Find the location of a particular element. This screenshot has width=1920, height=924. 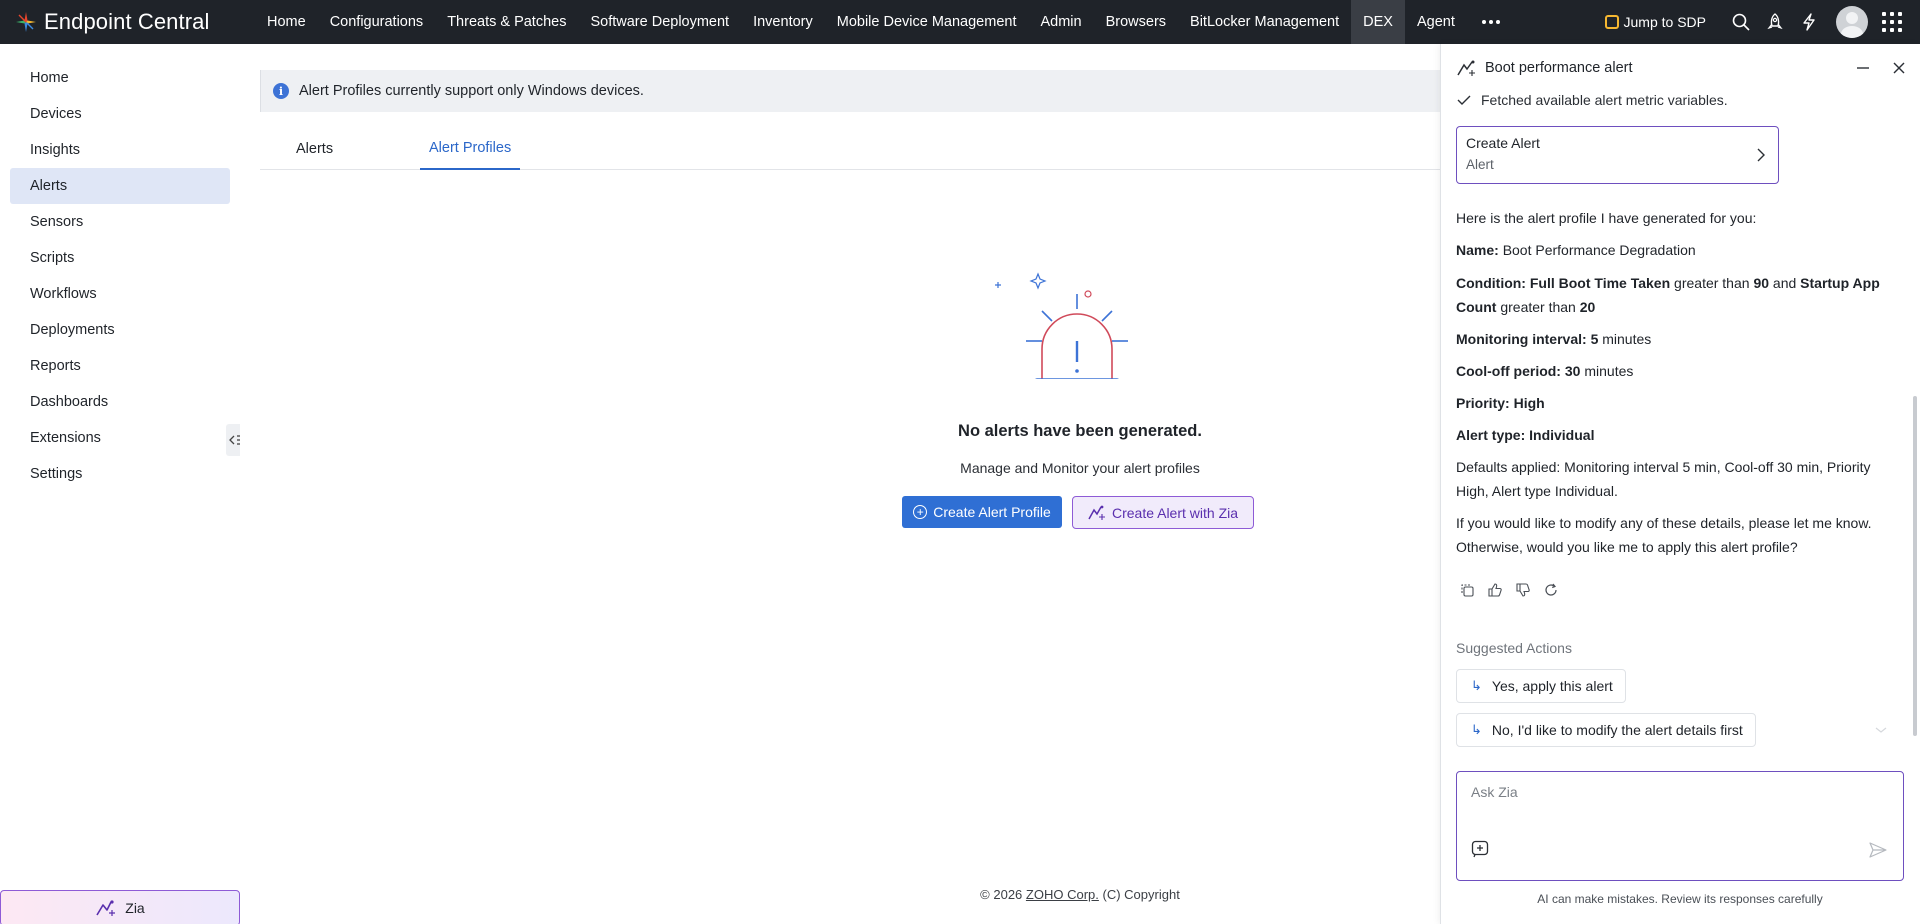

alarm-siren-illustration is located at coordinates (1061, 325).